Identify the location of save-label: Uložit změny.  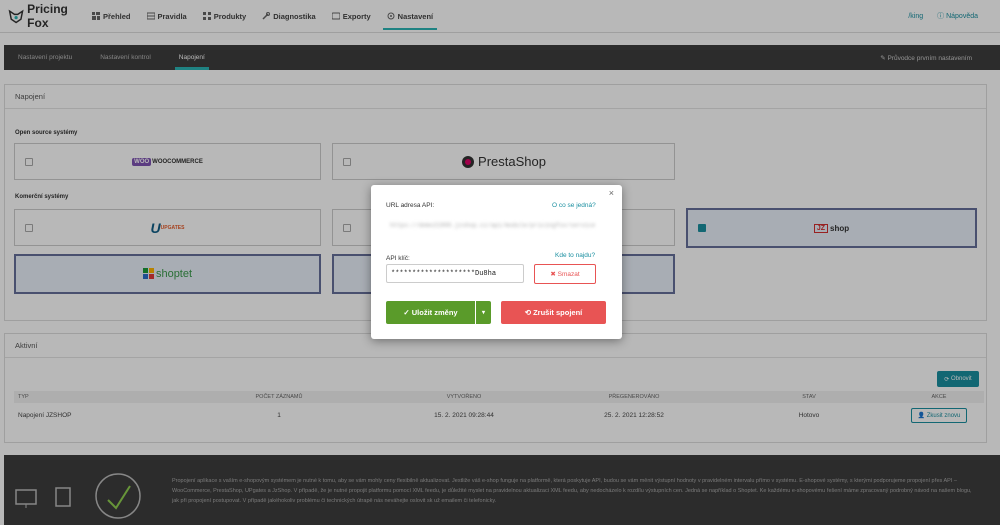
(434, 312).